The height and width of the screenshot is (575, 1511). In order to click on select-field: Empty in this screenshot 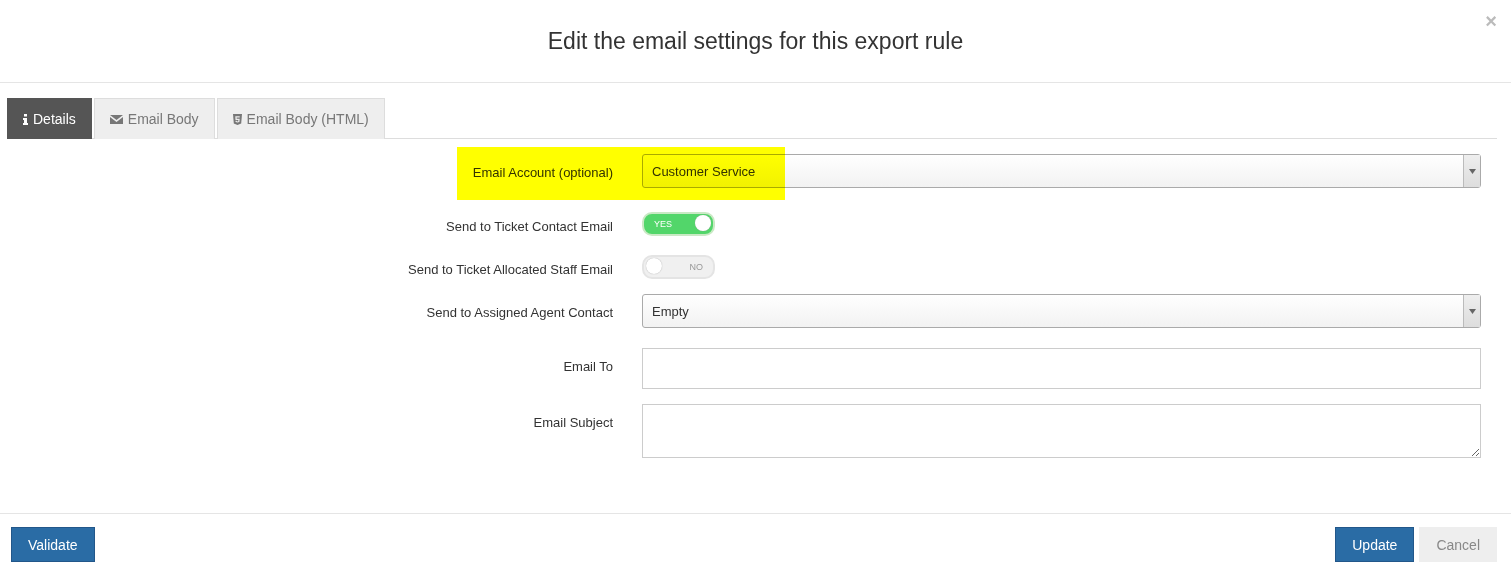, I will do `click(1061, 311)`.